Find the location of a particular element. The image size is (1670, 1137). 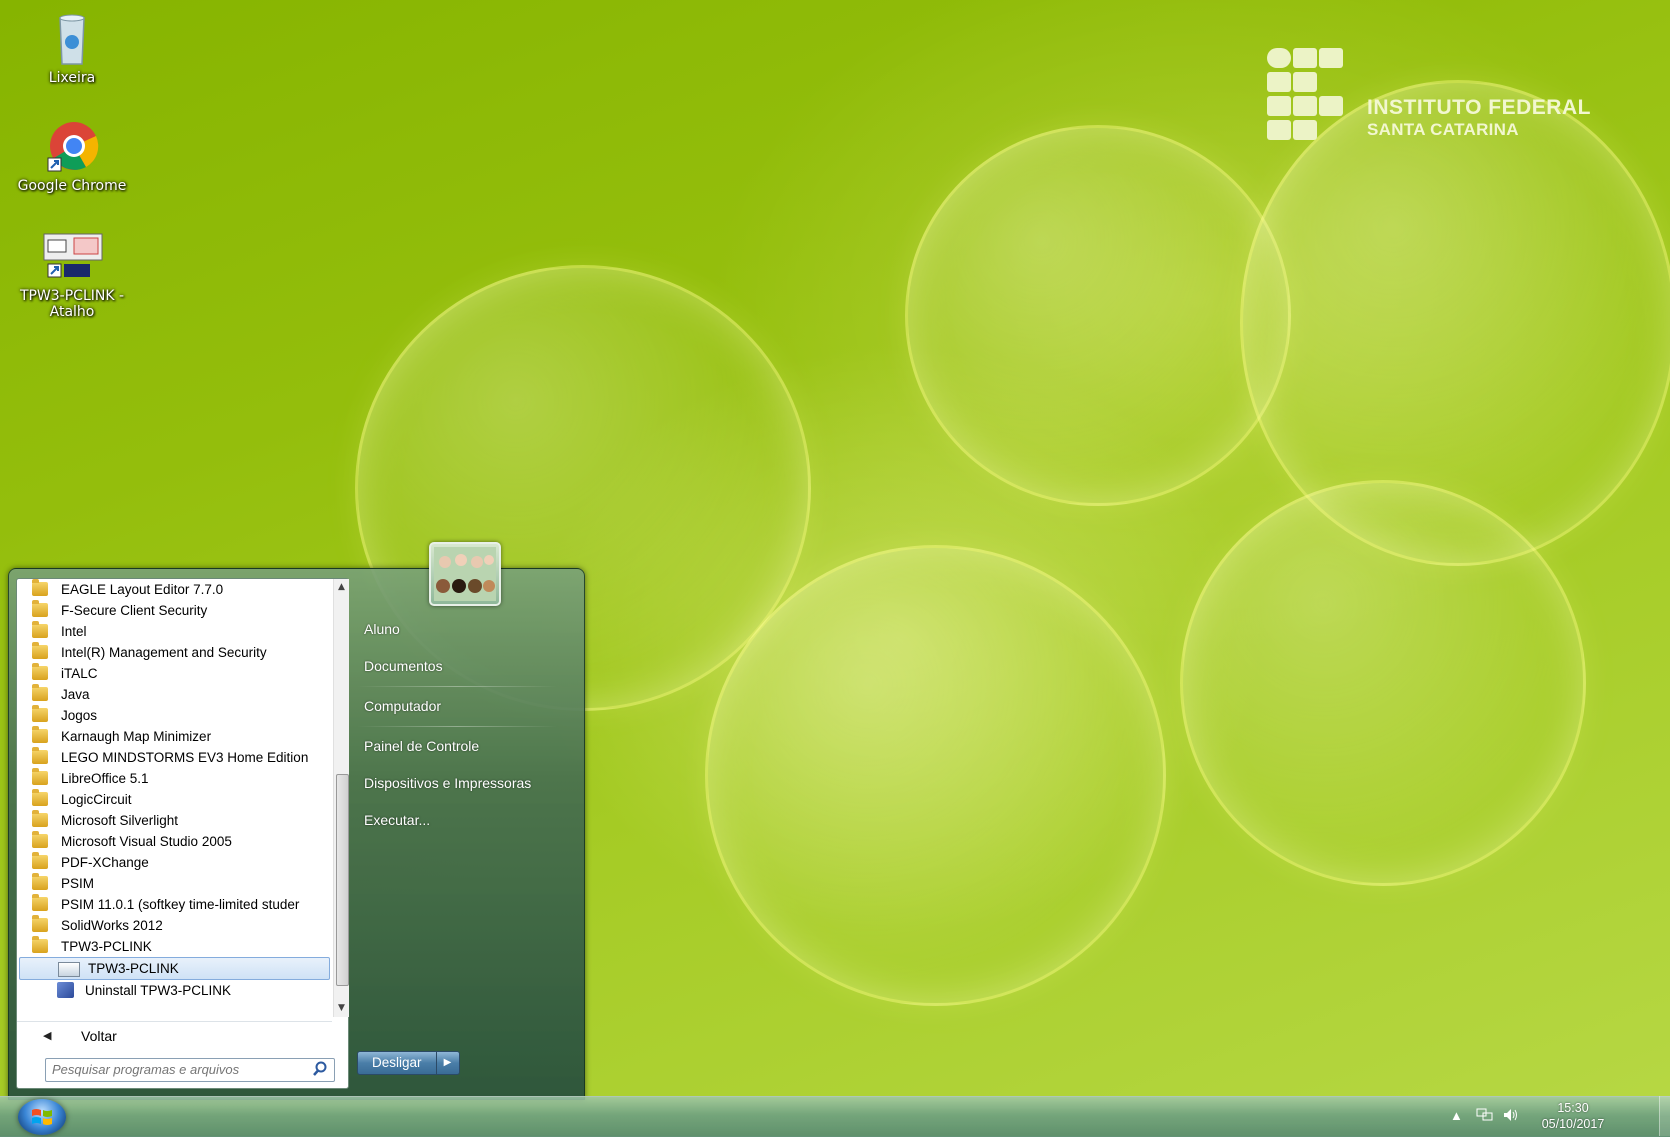

program-list-item: F-Secure Client Security is located at coordinates (174, 610).